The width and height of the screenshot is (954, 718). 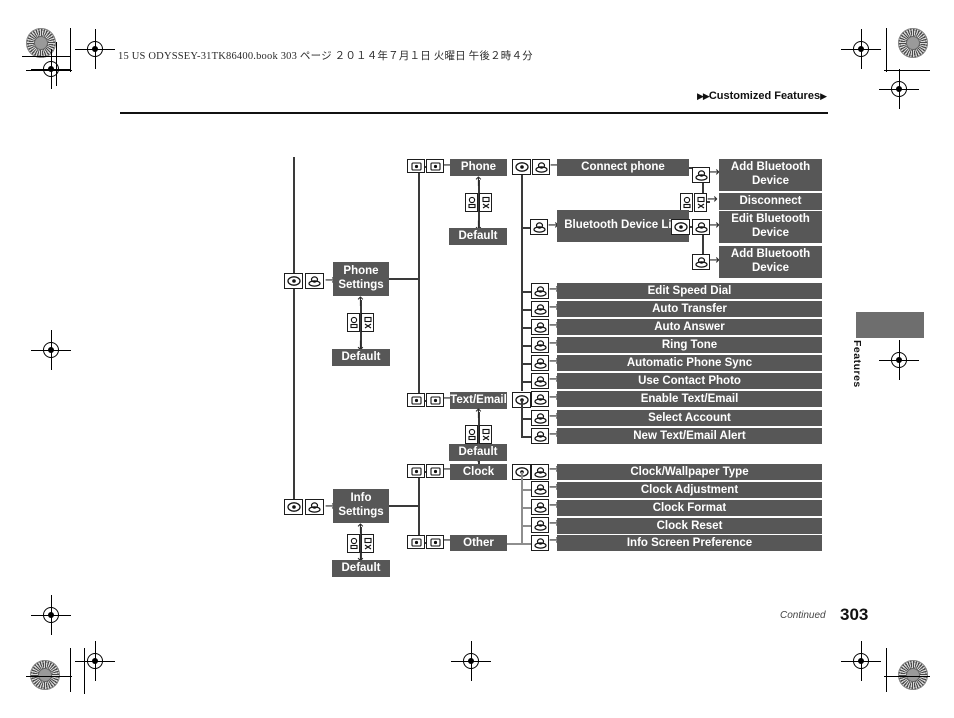 I want to click on back-button-icon-c2, so click(x=485, y=434).